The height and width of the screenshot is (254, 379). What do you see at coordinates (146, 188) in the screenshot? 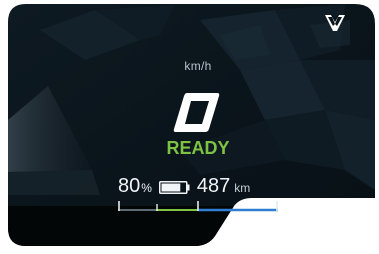
I see `battery-soc-unit: %` at bounding box center [146, 188].